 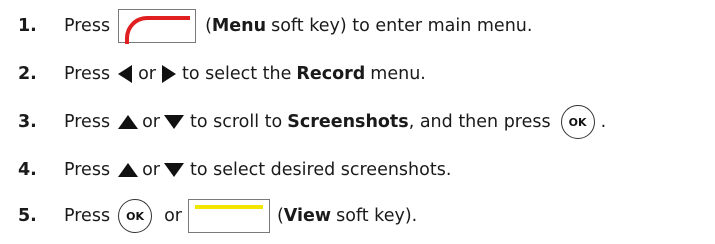 I want to click on right-arrow-icon, so click(x=168, y=74).